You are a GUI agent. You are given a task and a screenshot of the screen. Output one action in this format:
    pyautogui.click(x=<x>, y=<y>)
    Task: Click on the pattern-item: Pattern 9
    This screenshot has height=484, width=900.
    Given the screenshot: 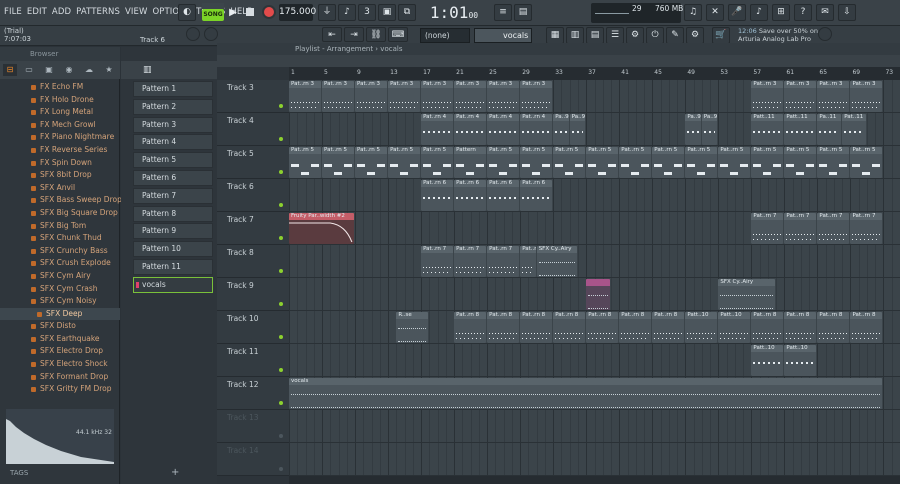 What is the action you would take?
    pyautogui.click(x=173, y=231)
    